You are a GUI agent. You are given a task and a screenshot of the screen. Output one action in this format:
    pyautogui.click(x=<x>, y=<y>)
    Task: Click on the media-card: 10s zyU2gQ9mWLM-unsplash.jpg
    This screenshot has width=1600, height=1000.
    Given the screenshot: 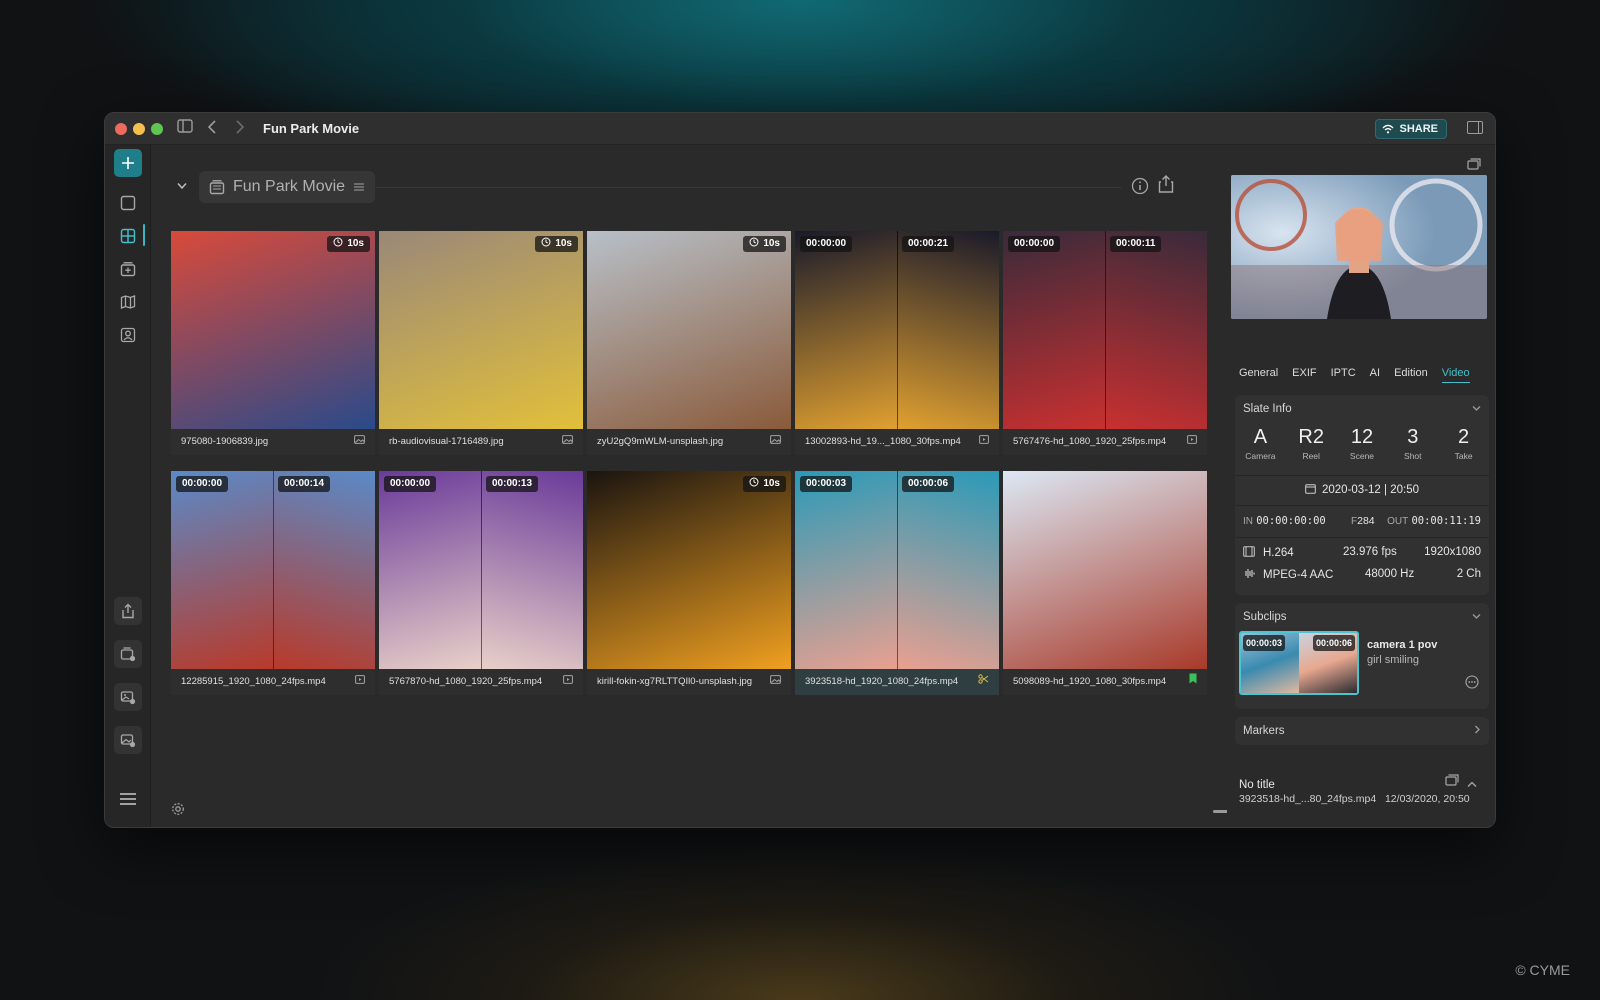 What is the action you would take?
    pyautogui.click(x=689, y=343)
    